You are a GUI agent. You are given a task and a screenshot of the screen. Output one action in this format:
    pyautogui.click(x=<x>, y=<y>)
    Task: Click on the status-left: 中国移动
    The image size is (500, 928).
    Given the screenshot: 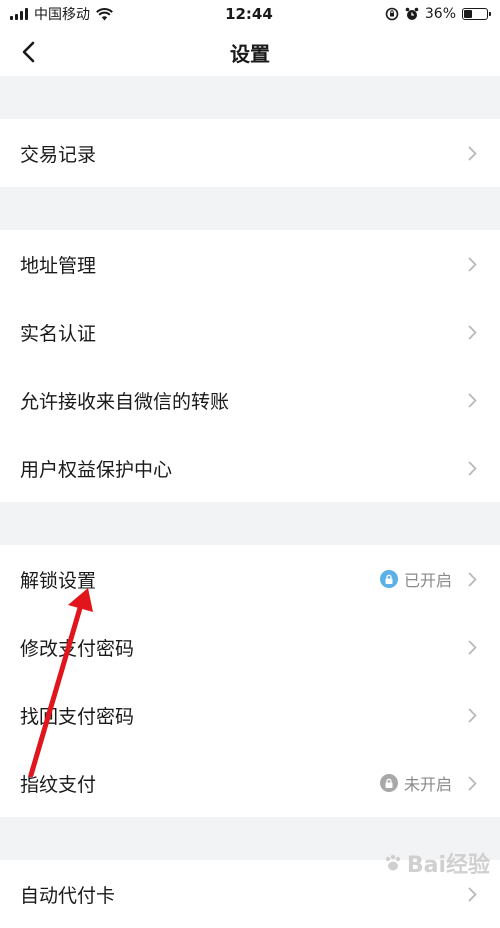 What is the action you would take?
    pyautogui.click(x=61, y=14)
    